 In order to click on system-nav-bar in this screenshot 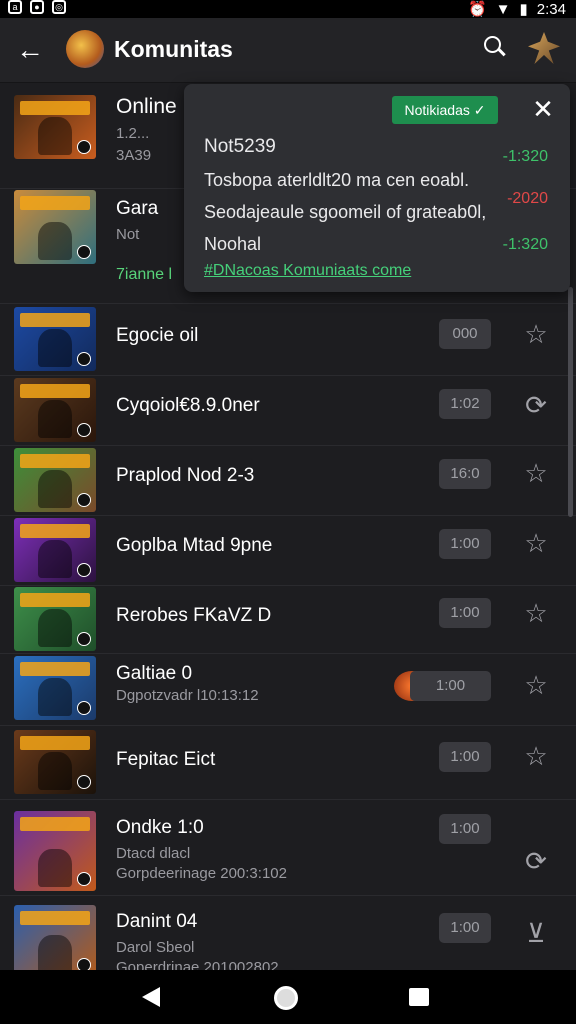, I will do `click(288, 997)`.